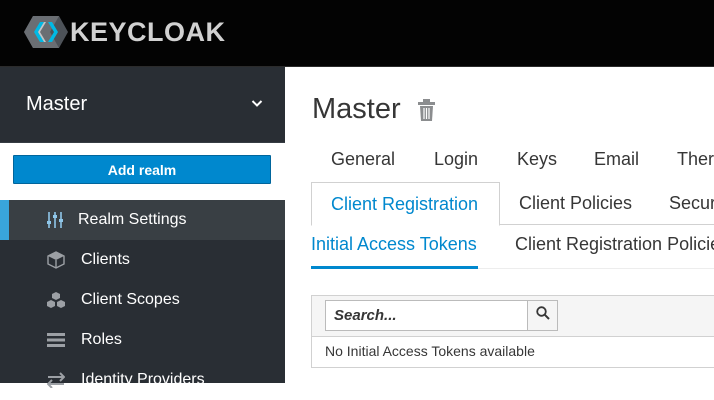 Image resolution: width=714 pixels, height=400 pixels. I want to click on add-realm-button: Add realm, so click(142, 169).